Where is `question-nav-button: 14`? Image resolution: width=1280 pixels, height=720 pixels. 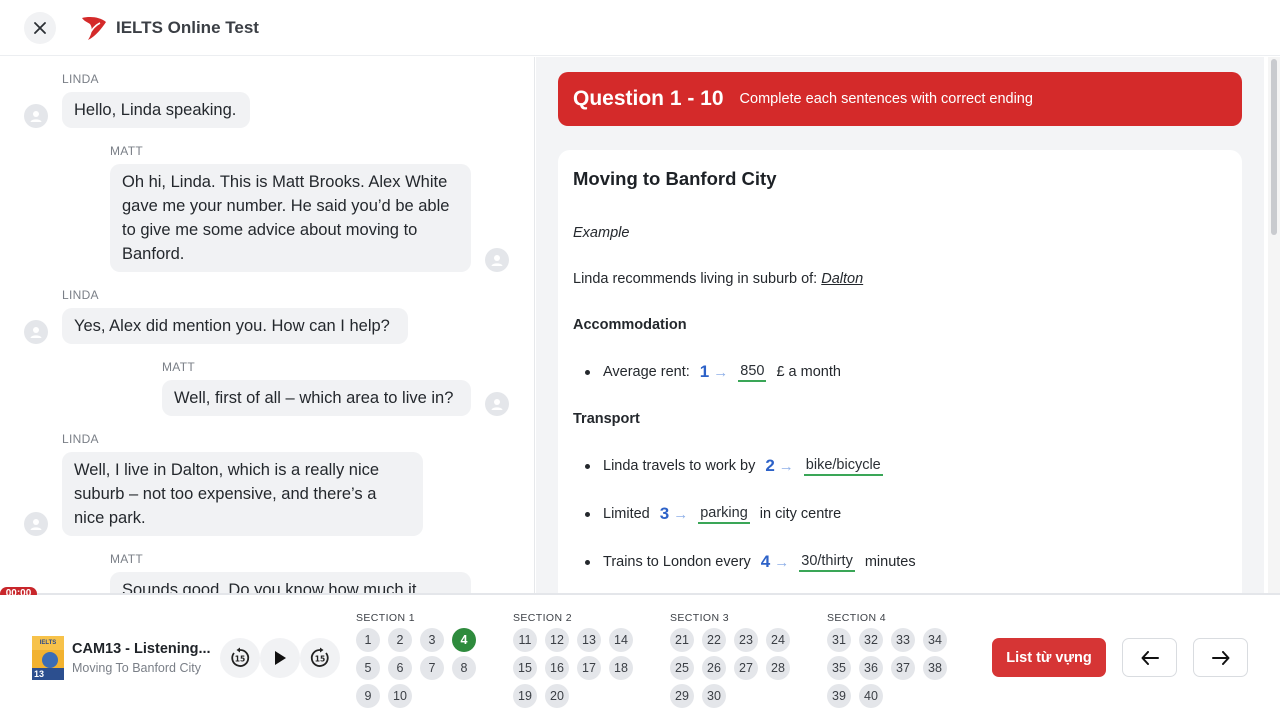 question-nav-button: 14 is located at coordinates (621, 640).